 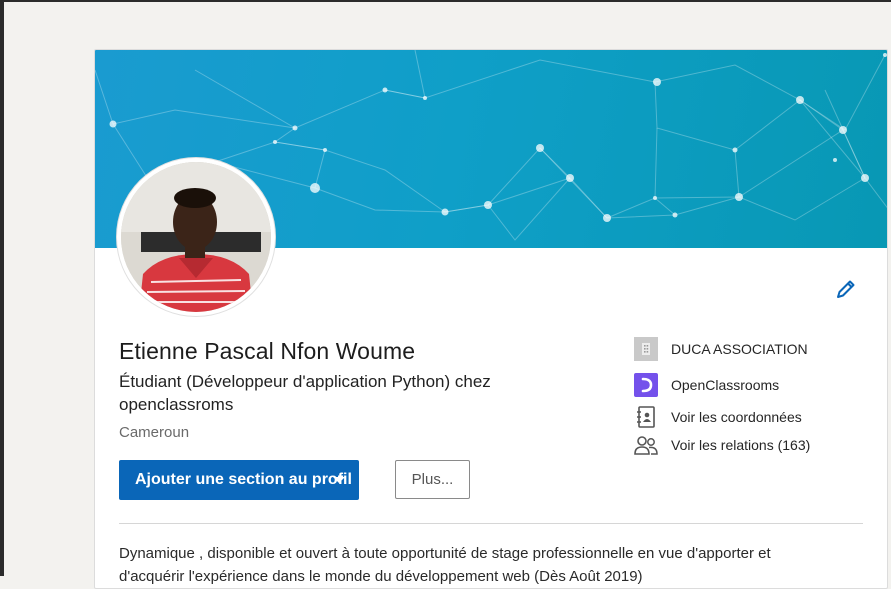 What do you see at coordinates (646, 445) in the screenshot?
I see `connections-icon` at bounding box center [646, 445].